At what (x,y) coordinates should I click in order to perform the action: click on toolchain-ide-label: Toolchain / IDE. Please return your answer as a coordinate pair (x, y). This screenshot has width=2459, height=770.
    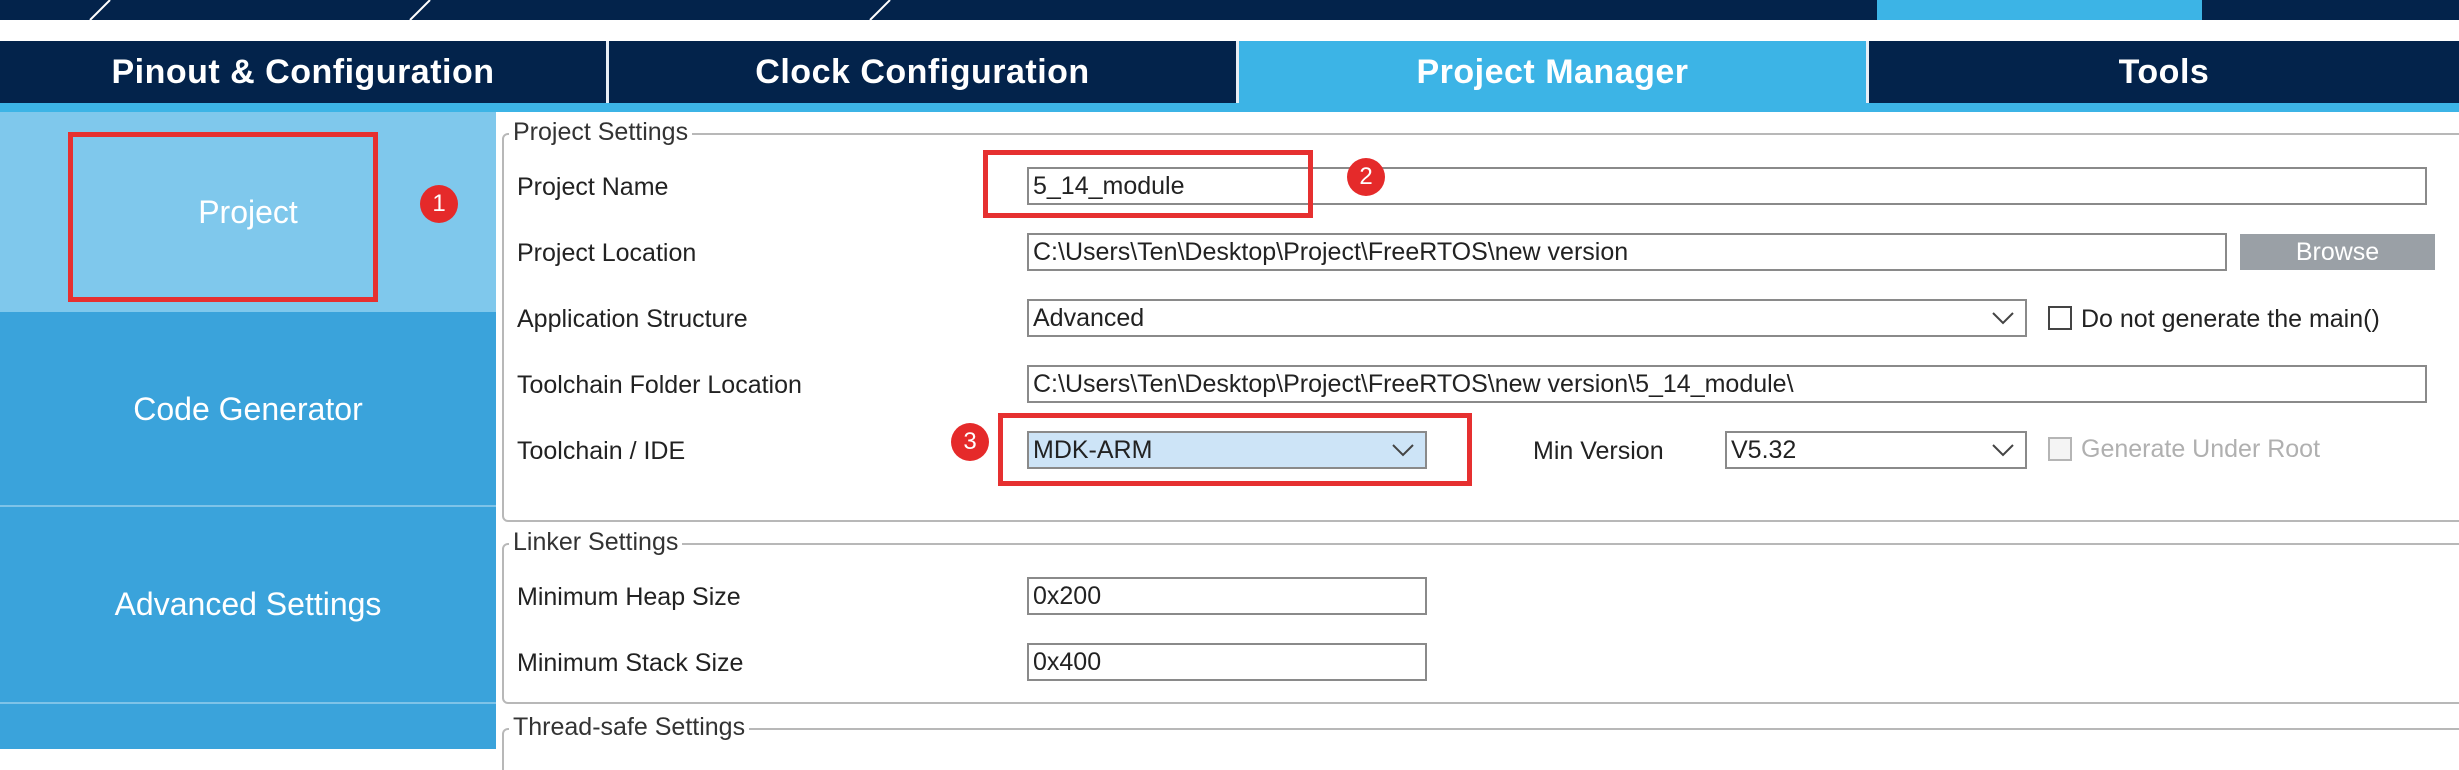
    Looking at the image, I should click on (601, 451).